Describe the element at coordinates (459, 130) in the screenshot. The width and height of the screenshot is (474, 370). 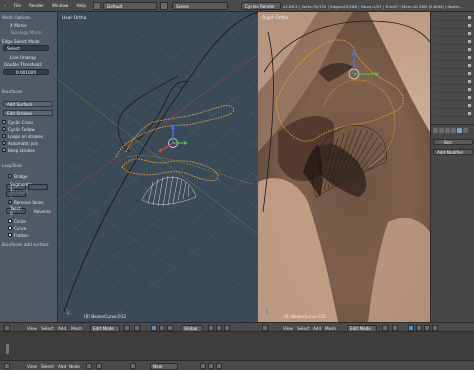
I see `modifier-tab-icon` at that location.